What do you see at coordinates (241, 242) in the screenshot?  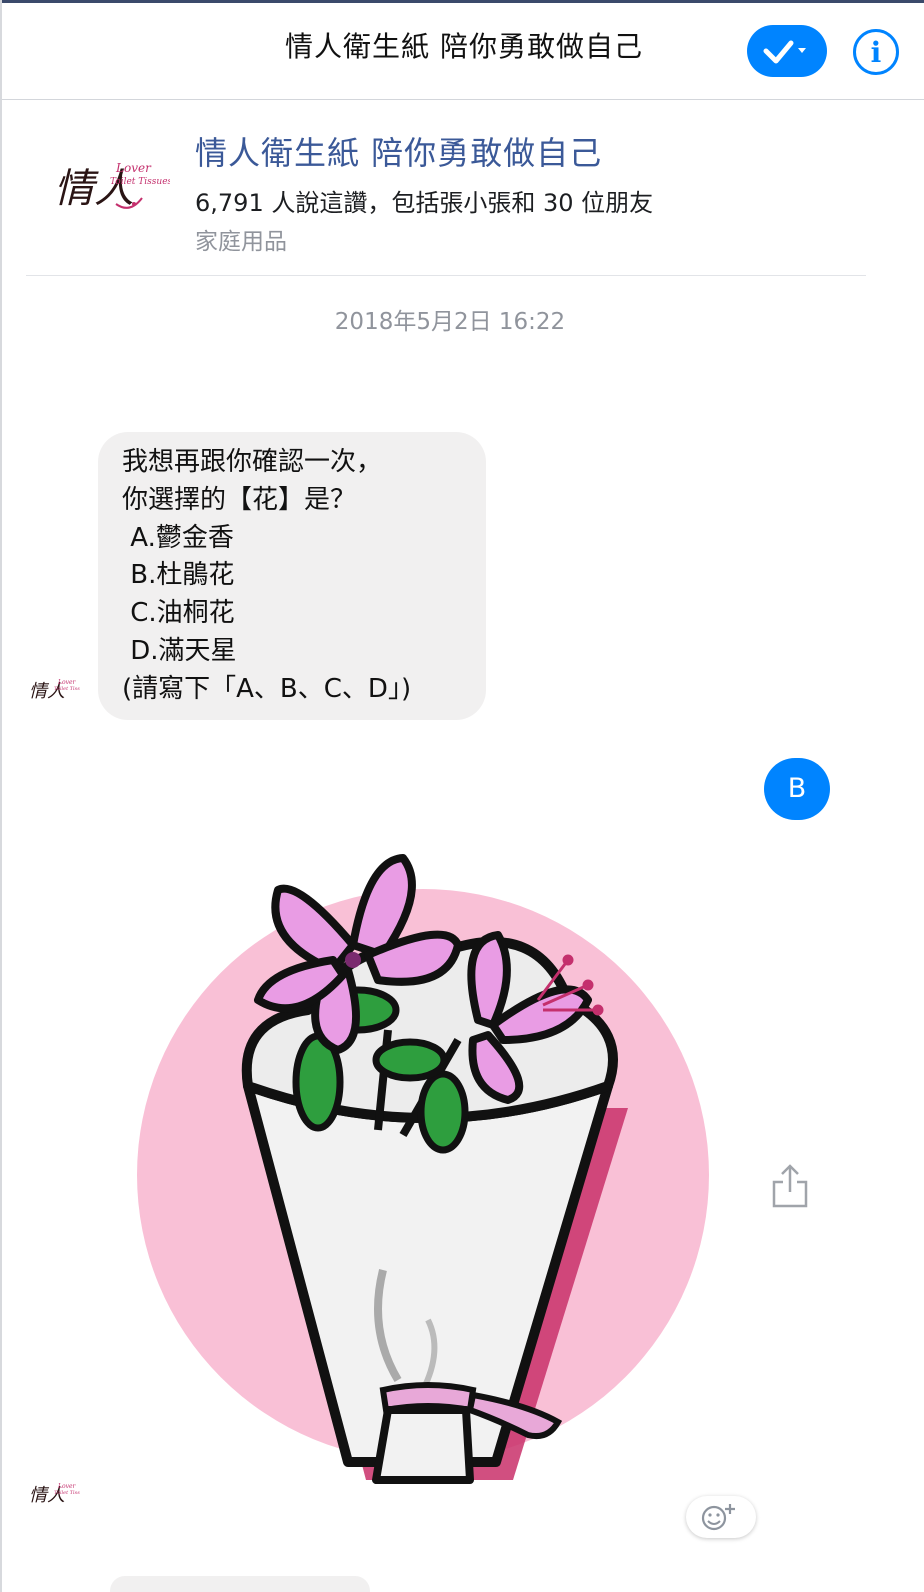 I see `page-category: 家庭用品` at bounding box center [241, 242].